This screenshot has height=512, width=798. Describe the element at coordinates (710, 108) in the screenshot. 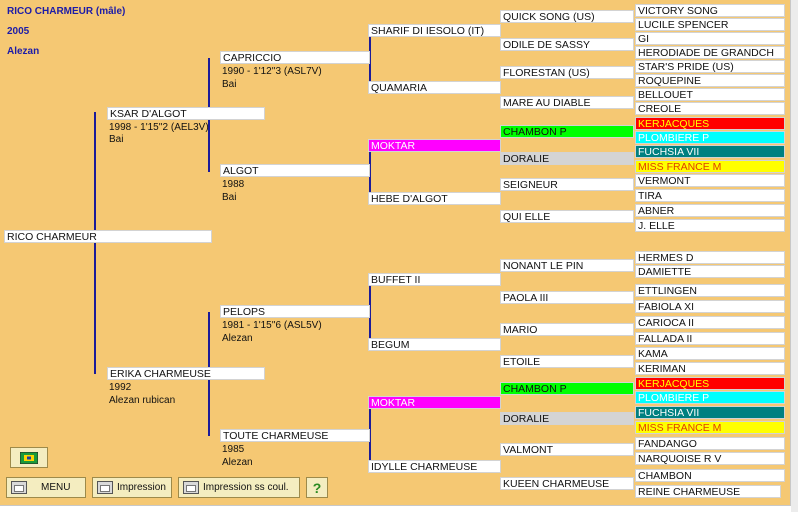

I see `ancestor-g5: CREOLE` at that location.